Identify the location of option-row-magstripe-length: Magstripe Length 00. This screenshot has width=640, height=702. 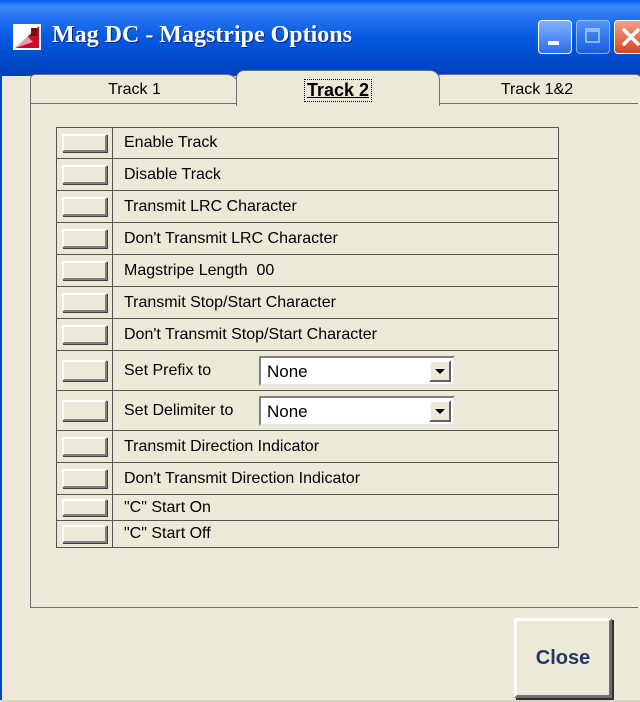
(307, 271).